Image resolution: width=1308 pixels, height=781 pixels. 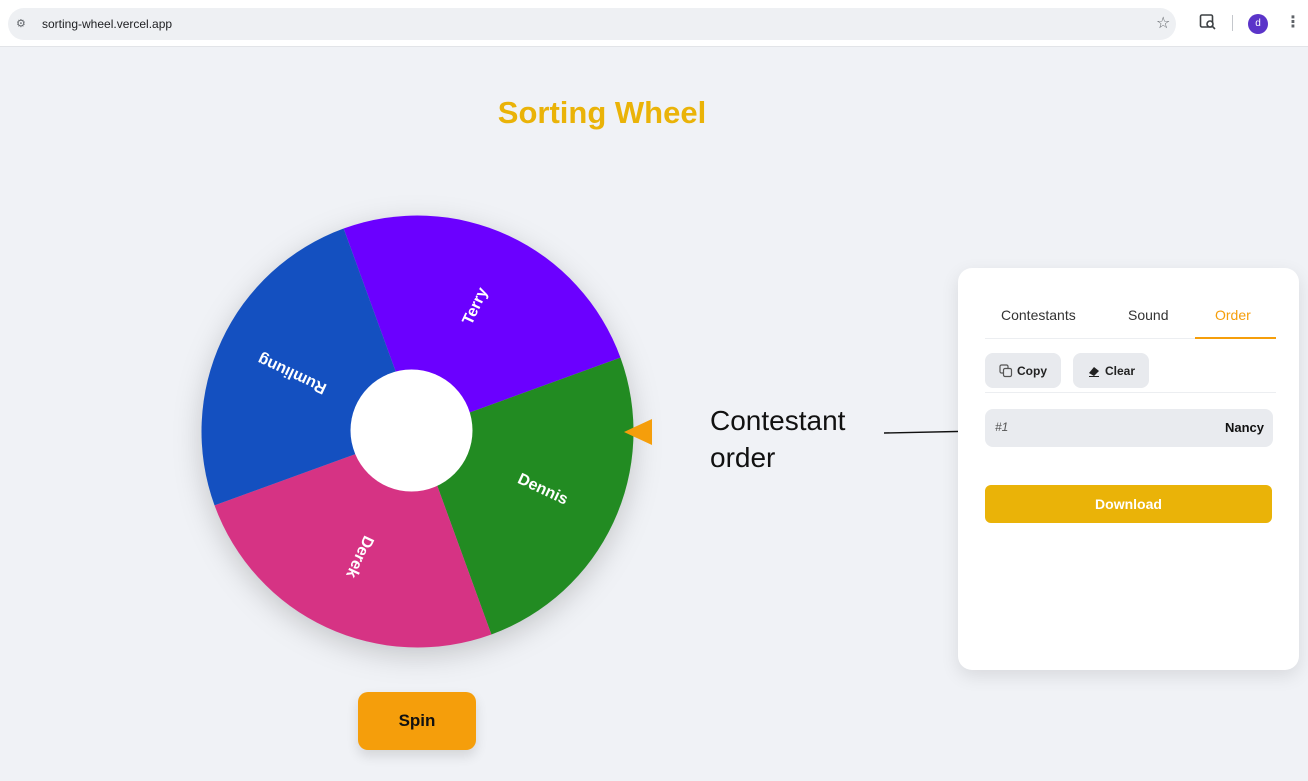 What do you see at coordinates (411, 430) in the screenshot?
I see `wheel-hub` at bounding box center [411, 430].